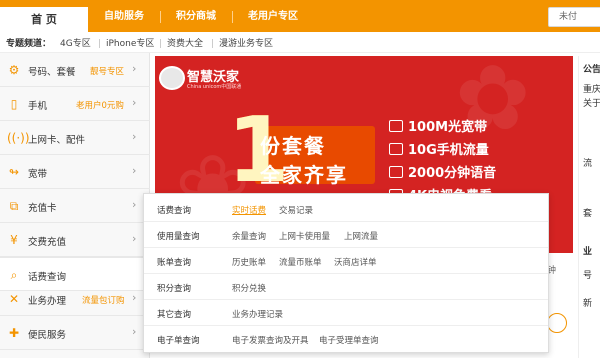 This screenshot has height=358, width=600. What do you see at coordinates (14, 299) in the screenshot?
I see `tools-icon: ✕` at bounding box center [14, 299].